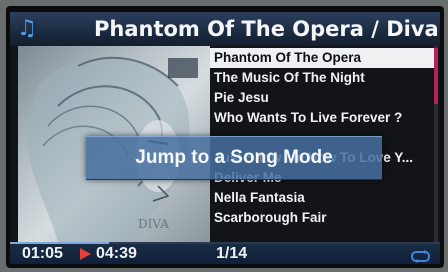 This screenshot has height=272, width=448. Describe the element at coordinates (322, 118) in the screenshot. I see `track-item: Who Wants To Live Forever ?` at that location.